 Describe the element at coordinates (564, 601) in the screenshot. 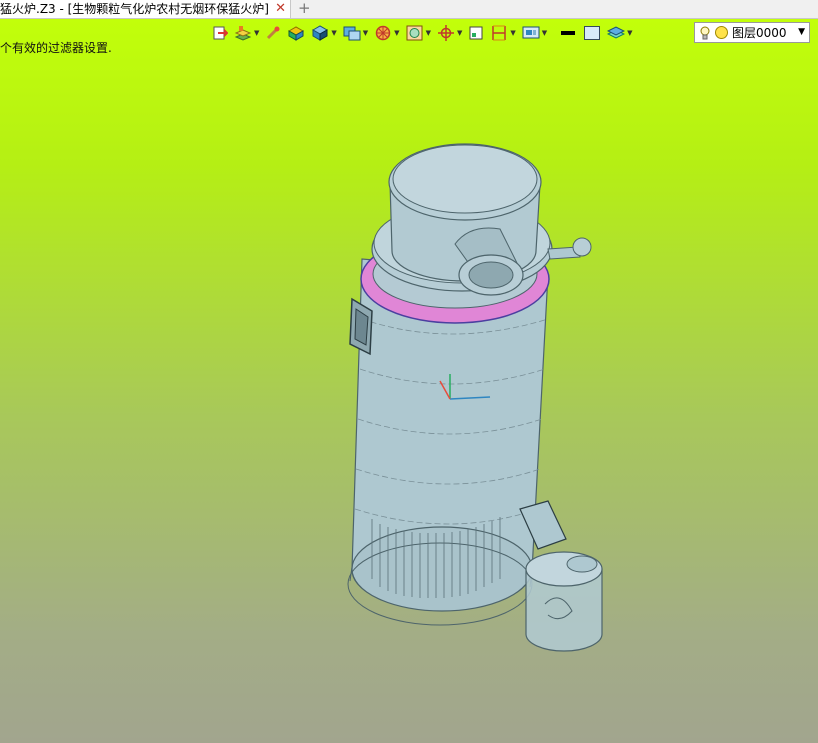

I see `side-cylinder-tank` at that location.